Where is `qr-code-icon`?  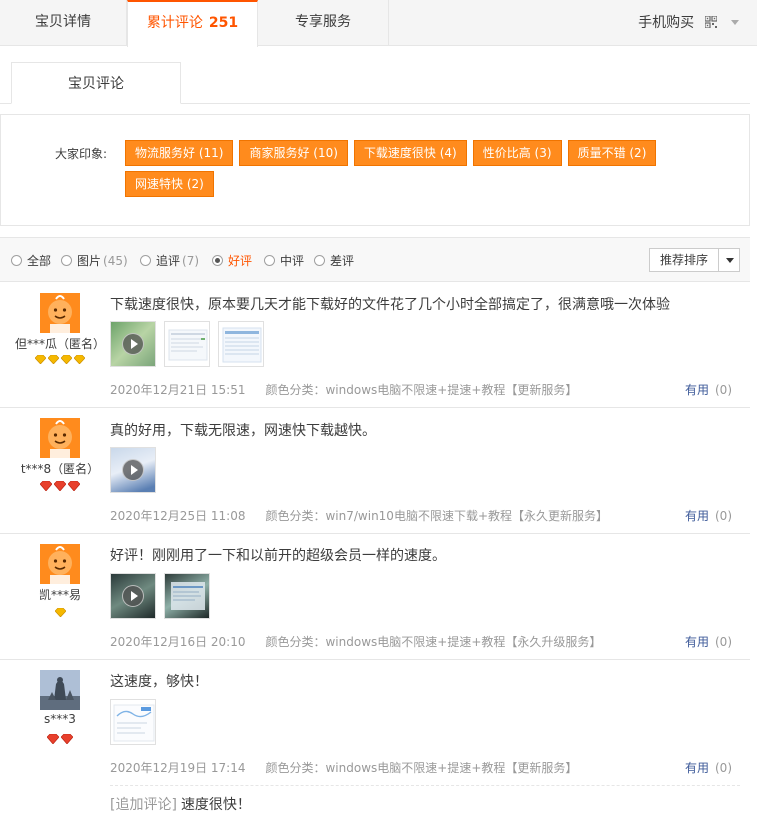
qr-code-icon is located at coordinates (710, 22).